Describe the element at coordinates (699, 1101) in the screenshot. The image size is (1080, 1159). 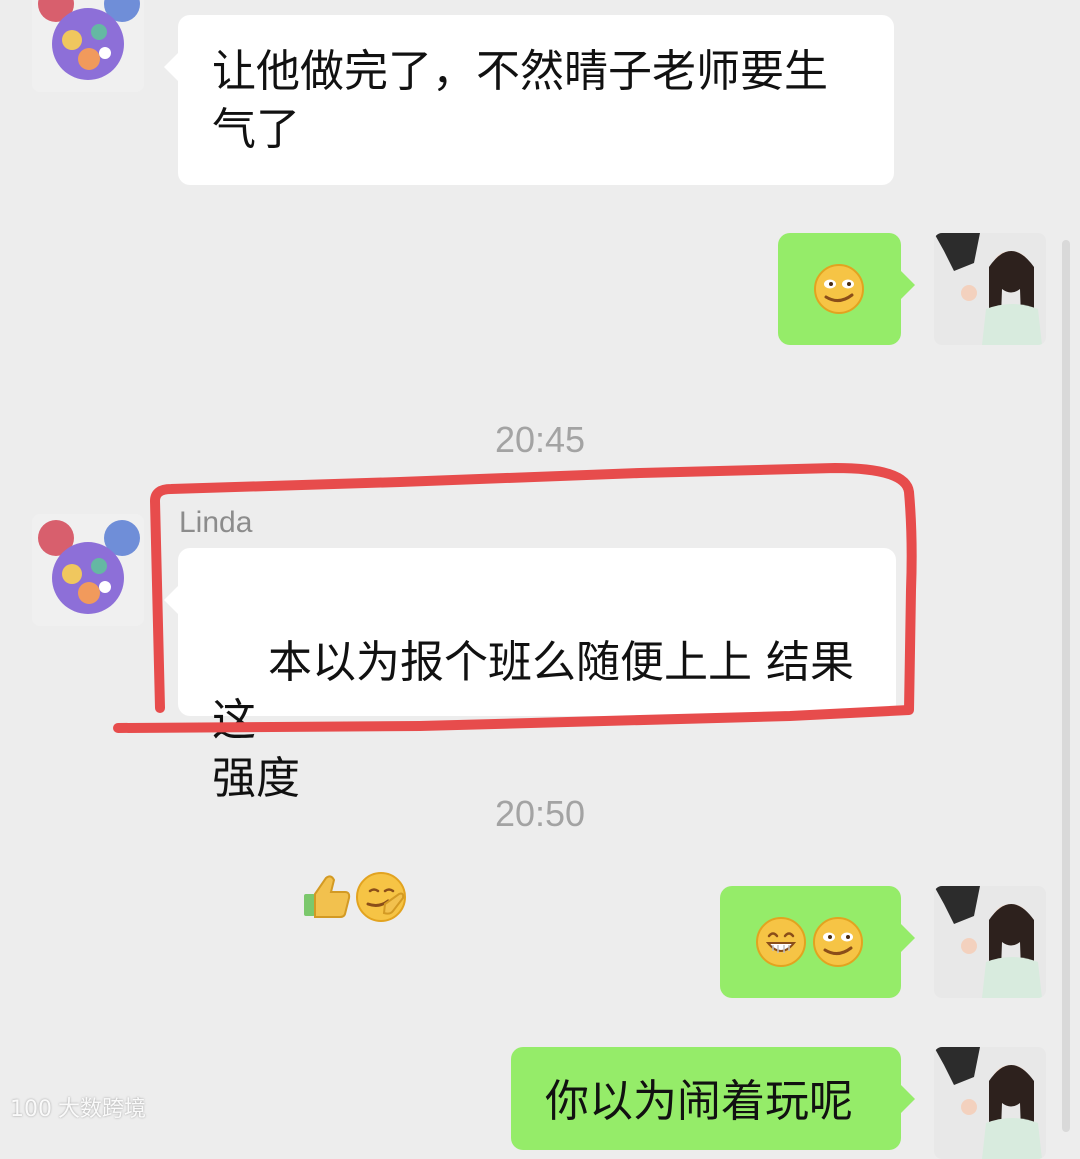
I see `message-text: 你以为闹着玩呢` at that location.